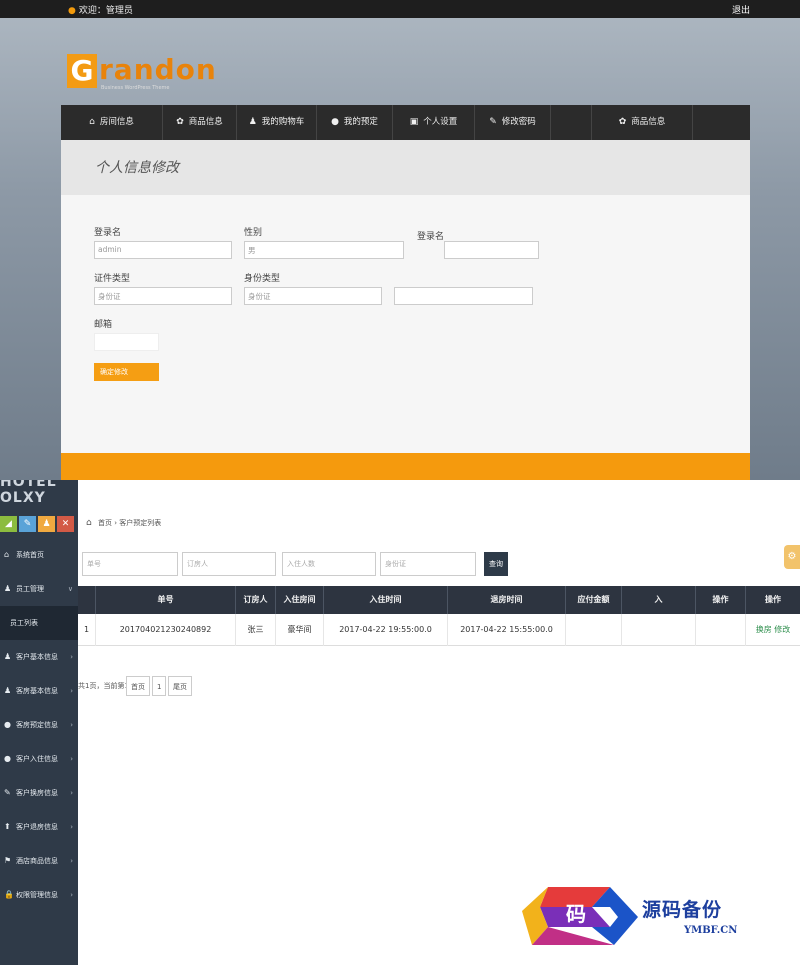 Image resolution: width=800 pixels, height=965 pixels. Describe the element at coordinates (428, 564) in the screenshot. I see `id-card-input: 身份证` at that location.